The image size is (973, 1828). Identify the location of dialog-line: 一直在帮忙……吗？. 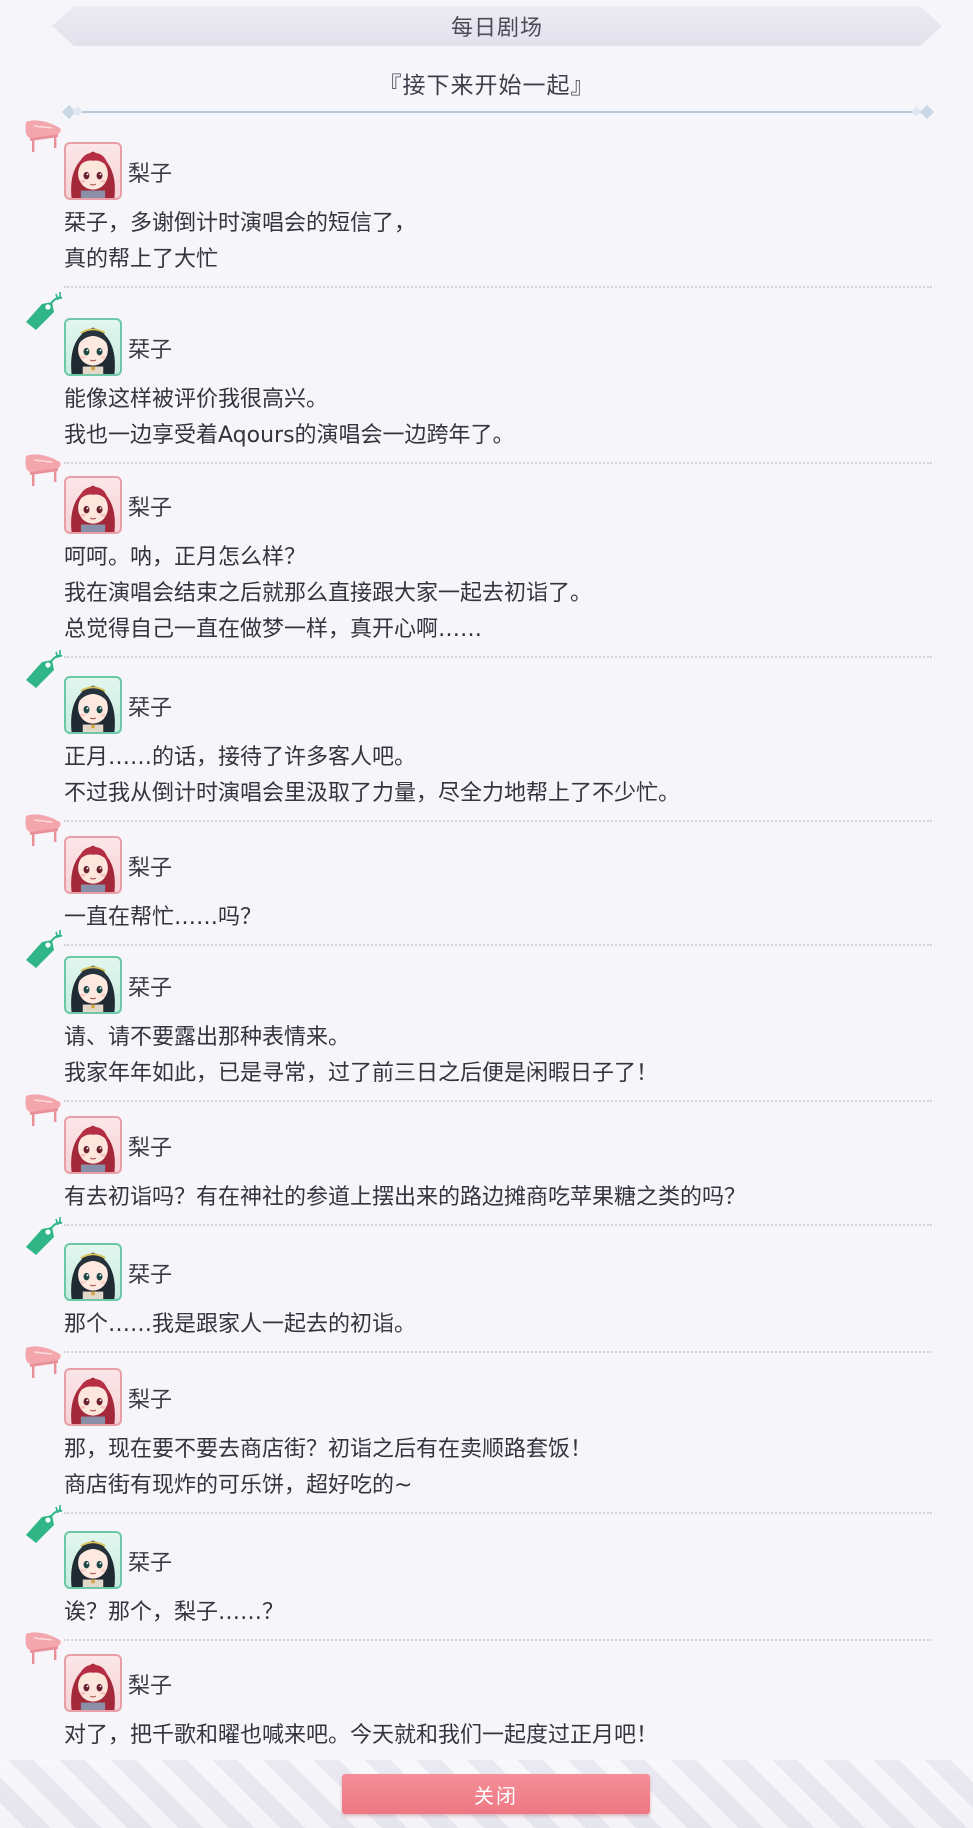
(163, 917).